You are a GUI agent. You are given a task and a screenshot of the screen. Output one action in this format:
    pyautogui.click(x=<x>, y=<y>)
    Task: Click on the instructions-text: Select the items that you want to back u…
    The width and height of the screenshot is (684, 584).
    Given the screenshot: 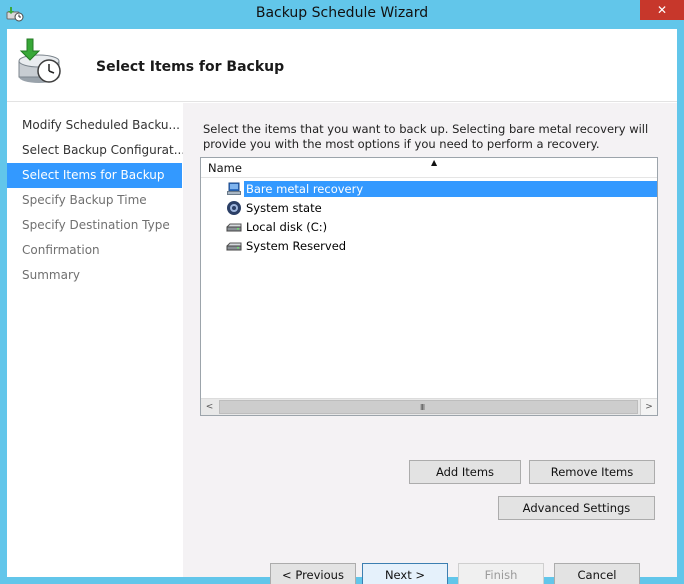 What is the action you would take?
    pyautogui.click(x=426, y=136)
    